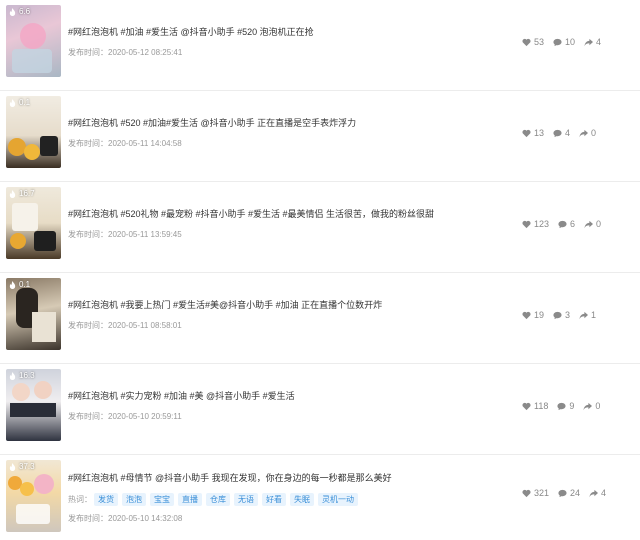 This screenshot has height=540, width=640. What do you see at coordinates (212, 122) in the screenshot?
I see `video-title: #网红泡泡机 #520 #加油#爱生活 @抖音小助手 正在直播是空手表炸浮力` at bounding box center [212, 122].